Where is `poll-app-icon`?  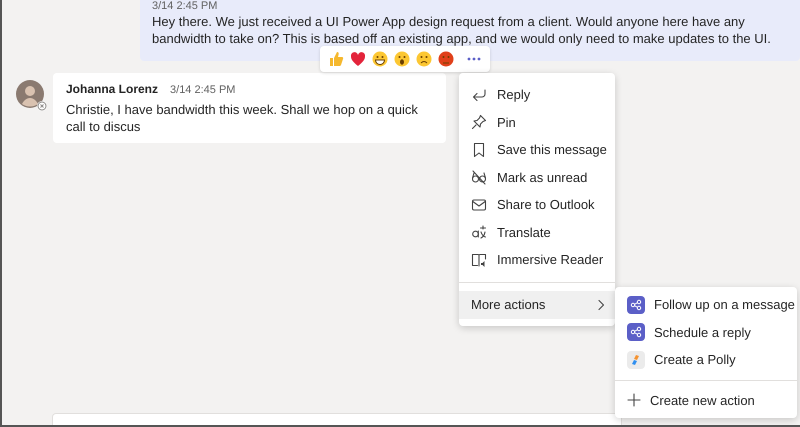 poll-app-icon is located at coordinates (636, 359).